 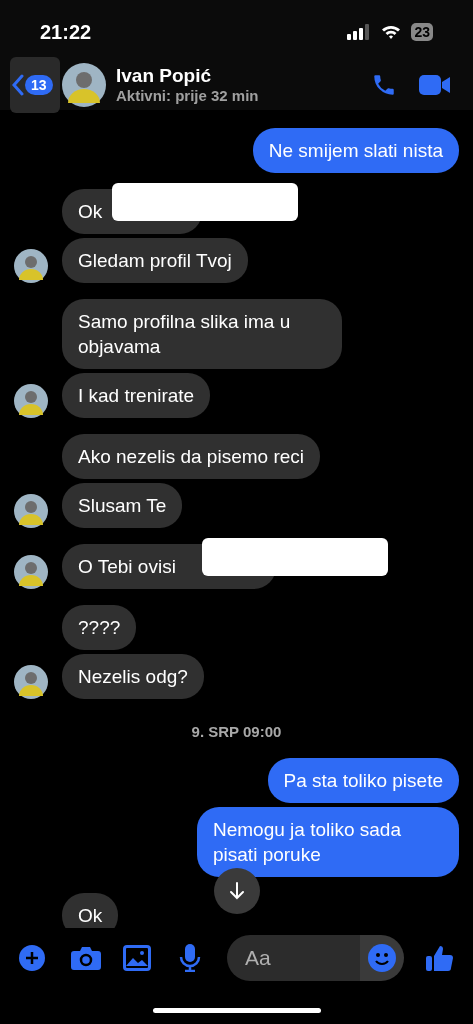 What do you see at coordinates (202, 334) in the screenshot?
I see `incoming-message: Samo profilna slika ima u objavama` at bounding box center [202, 334].